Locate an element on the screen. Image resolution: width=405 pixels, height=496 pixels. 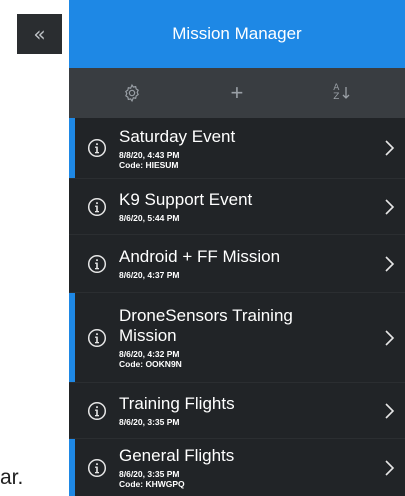
collapse-panel-button: « is located at coordinates (39, 34).